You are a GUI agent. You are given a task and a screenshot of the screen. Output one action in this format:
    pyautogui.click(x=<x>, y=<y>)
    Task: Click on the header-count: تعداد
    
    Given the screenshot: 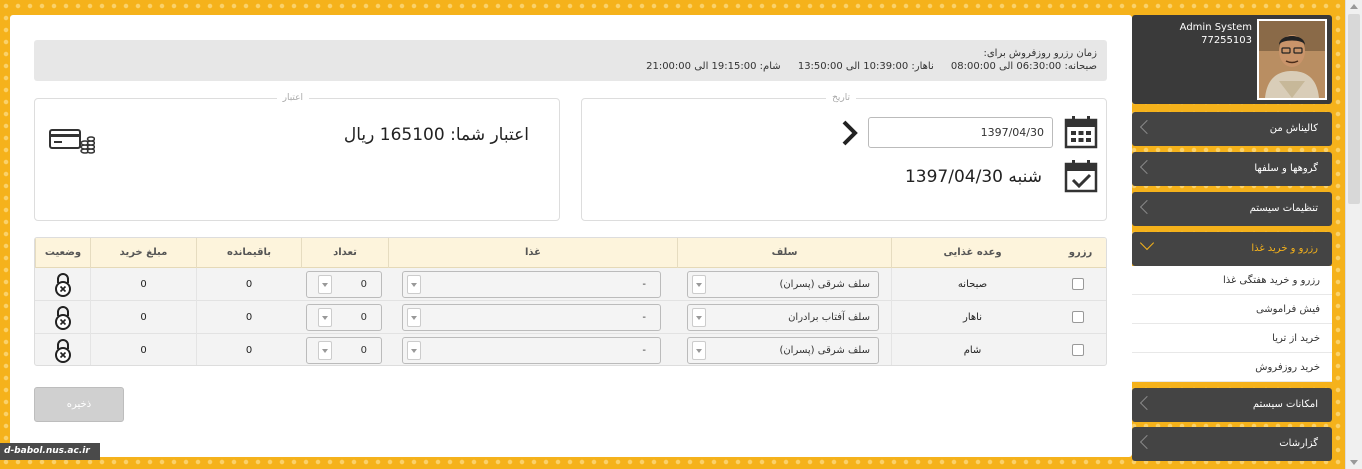 What is the action you would take?
    pyautogui.click(x=344, y=253)
    